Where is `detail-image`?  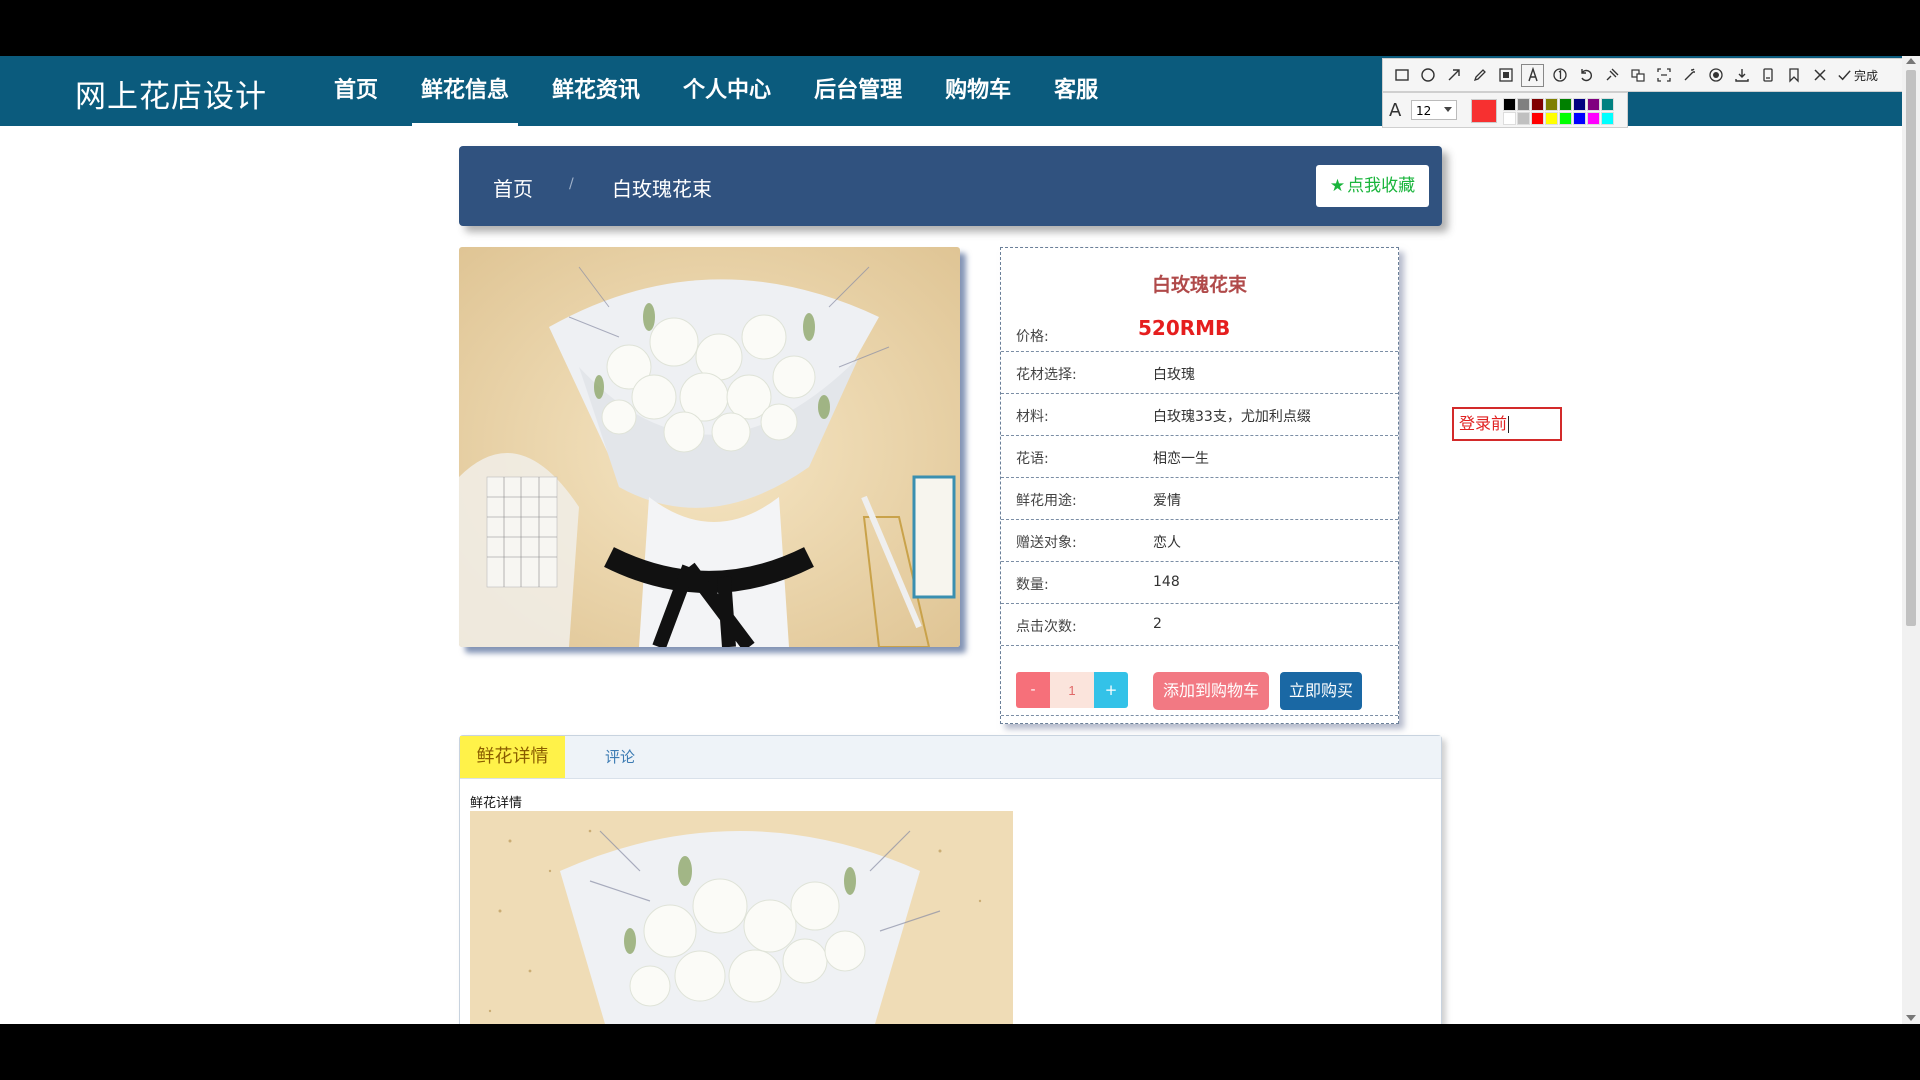 detail-image is located at coordinates (741, 917).